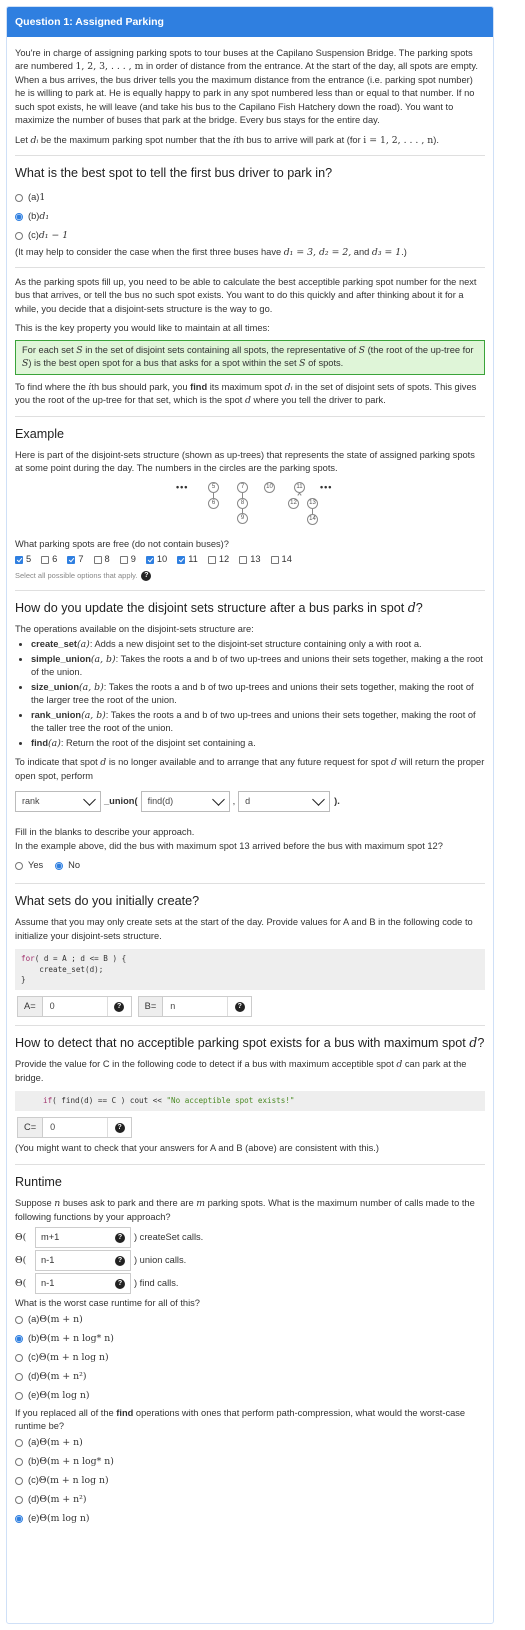  Describe the element at coordinates (83, 1284) in the screenshot. I see `find-count-input: n-1?` at that location.